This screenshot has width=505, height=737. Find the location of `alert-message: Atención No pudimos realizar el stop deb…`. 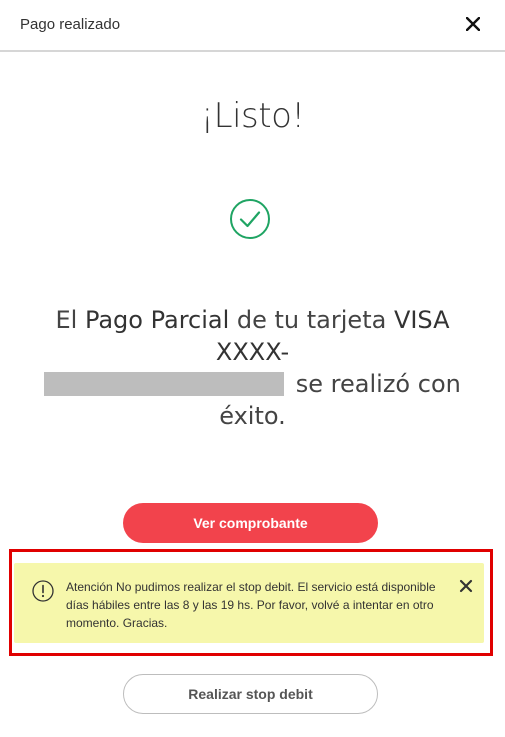

alert-message: Atención No pudimos realizar el stop deb… is located at coordinates (251, 605).